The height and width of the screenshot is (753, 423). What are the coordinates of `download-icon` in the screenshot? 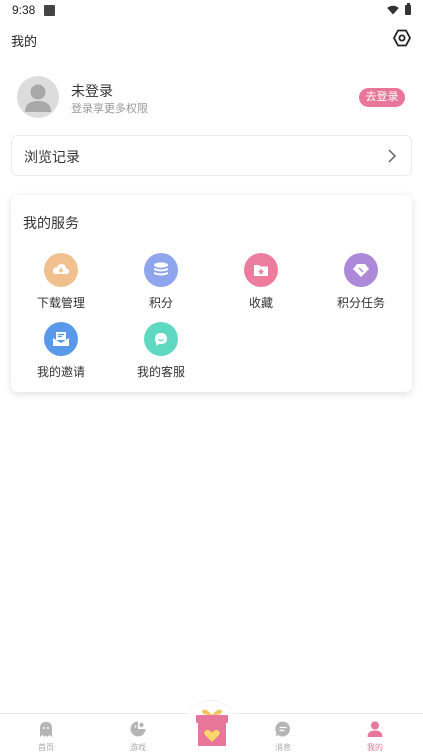 It's located at (61, 270).